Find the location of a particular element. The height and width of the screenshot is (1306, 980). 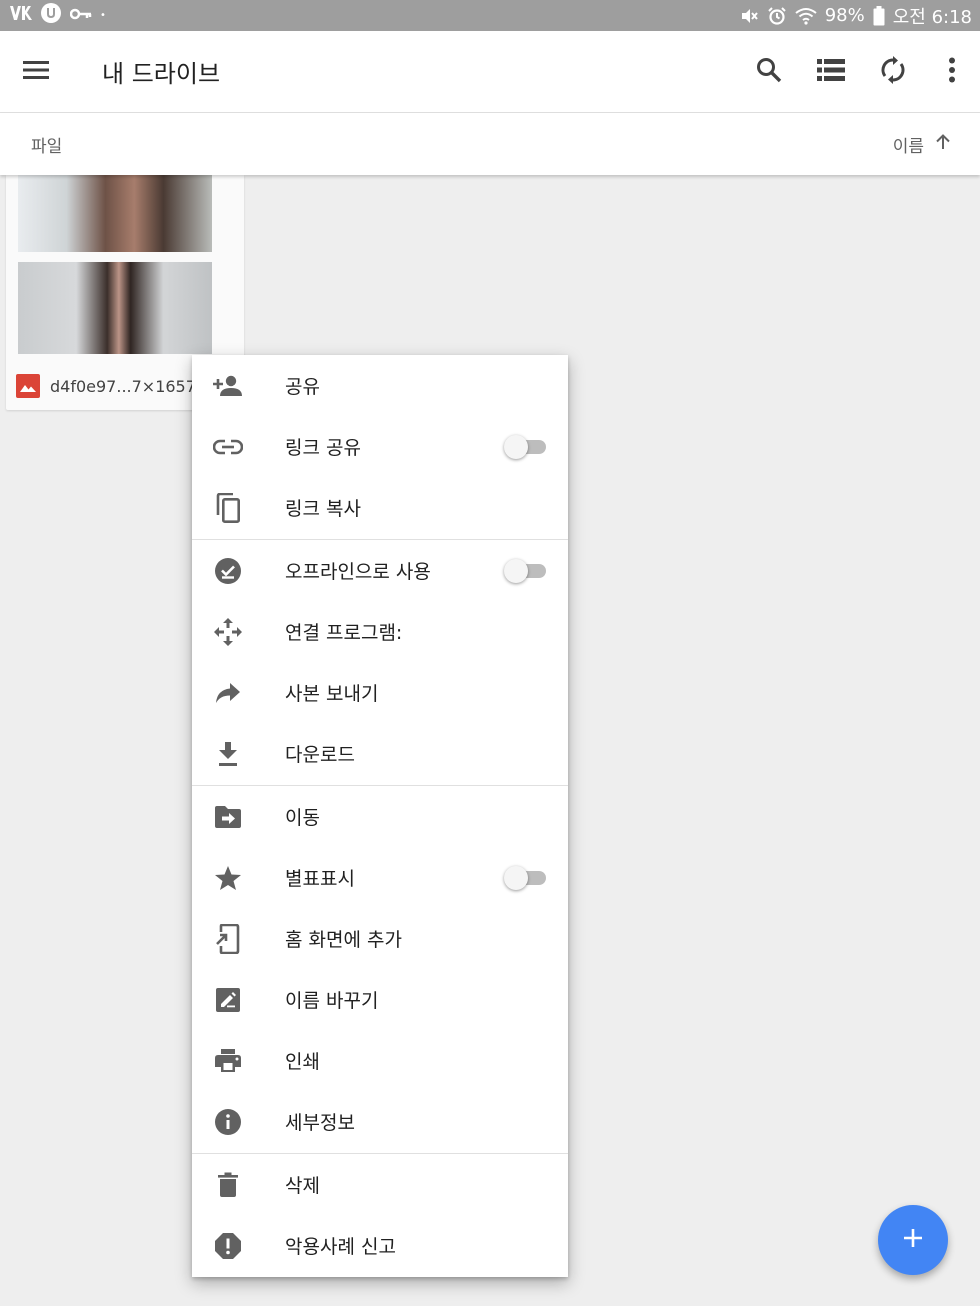

section-label-files: 파일 is located at coordinates (47, 146).